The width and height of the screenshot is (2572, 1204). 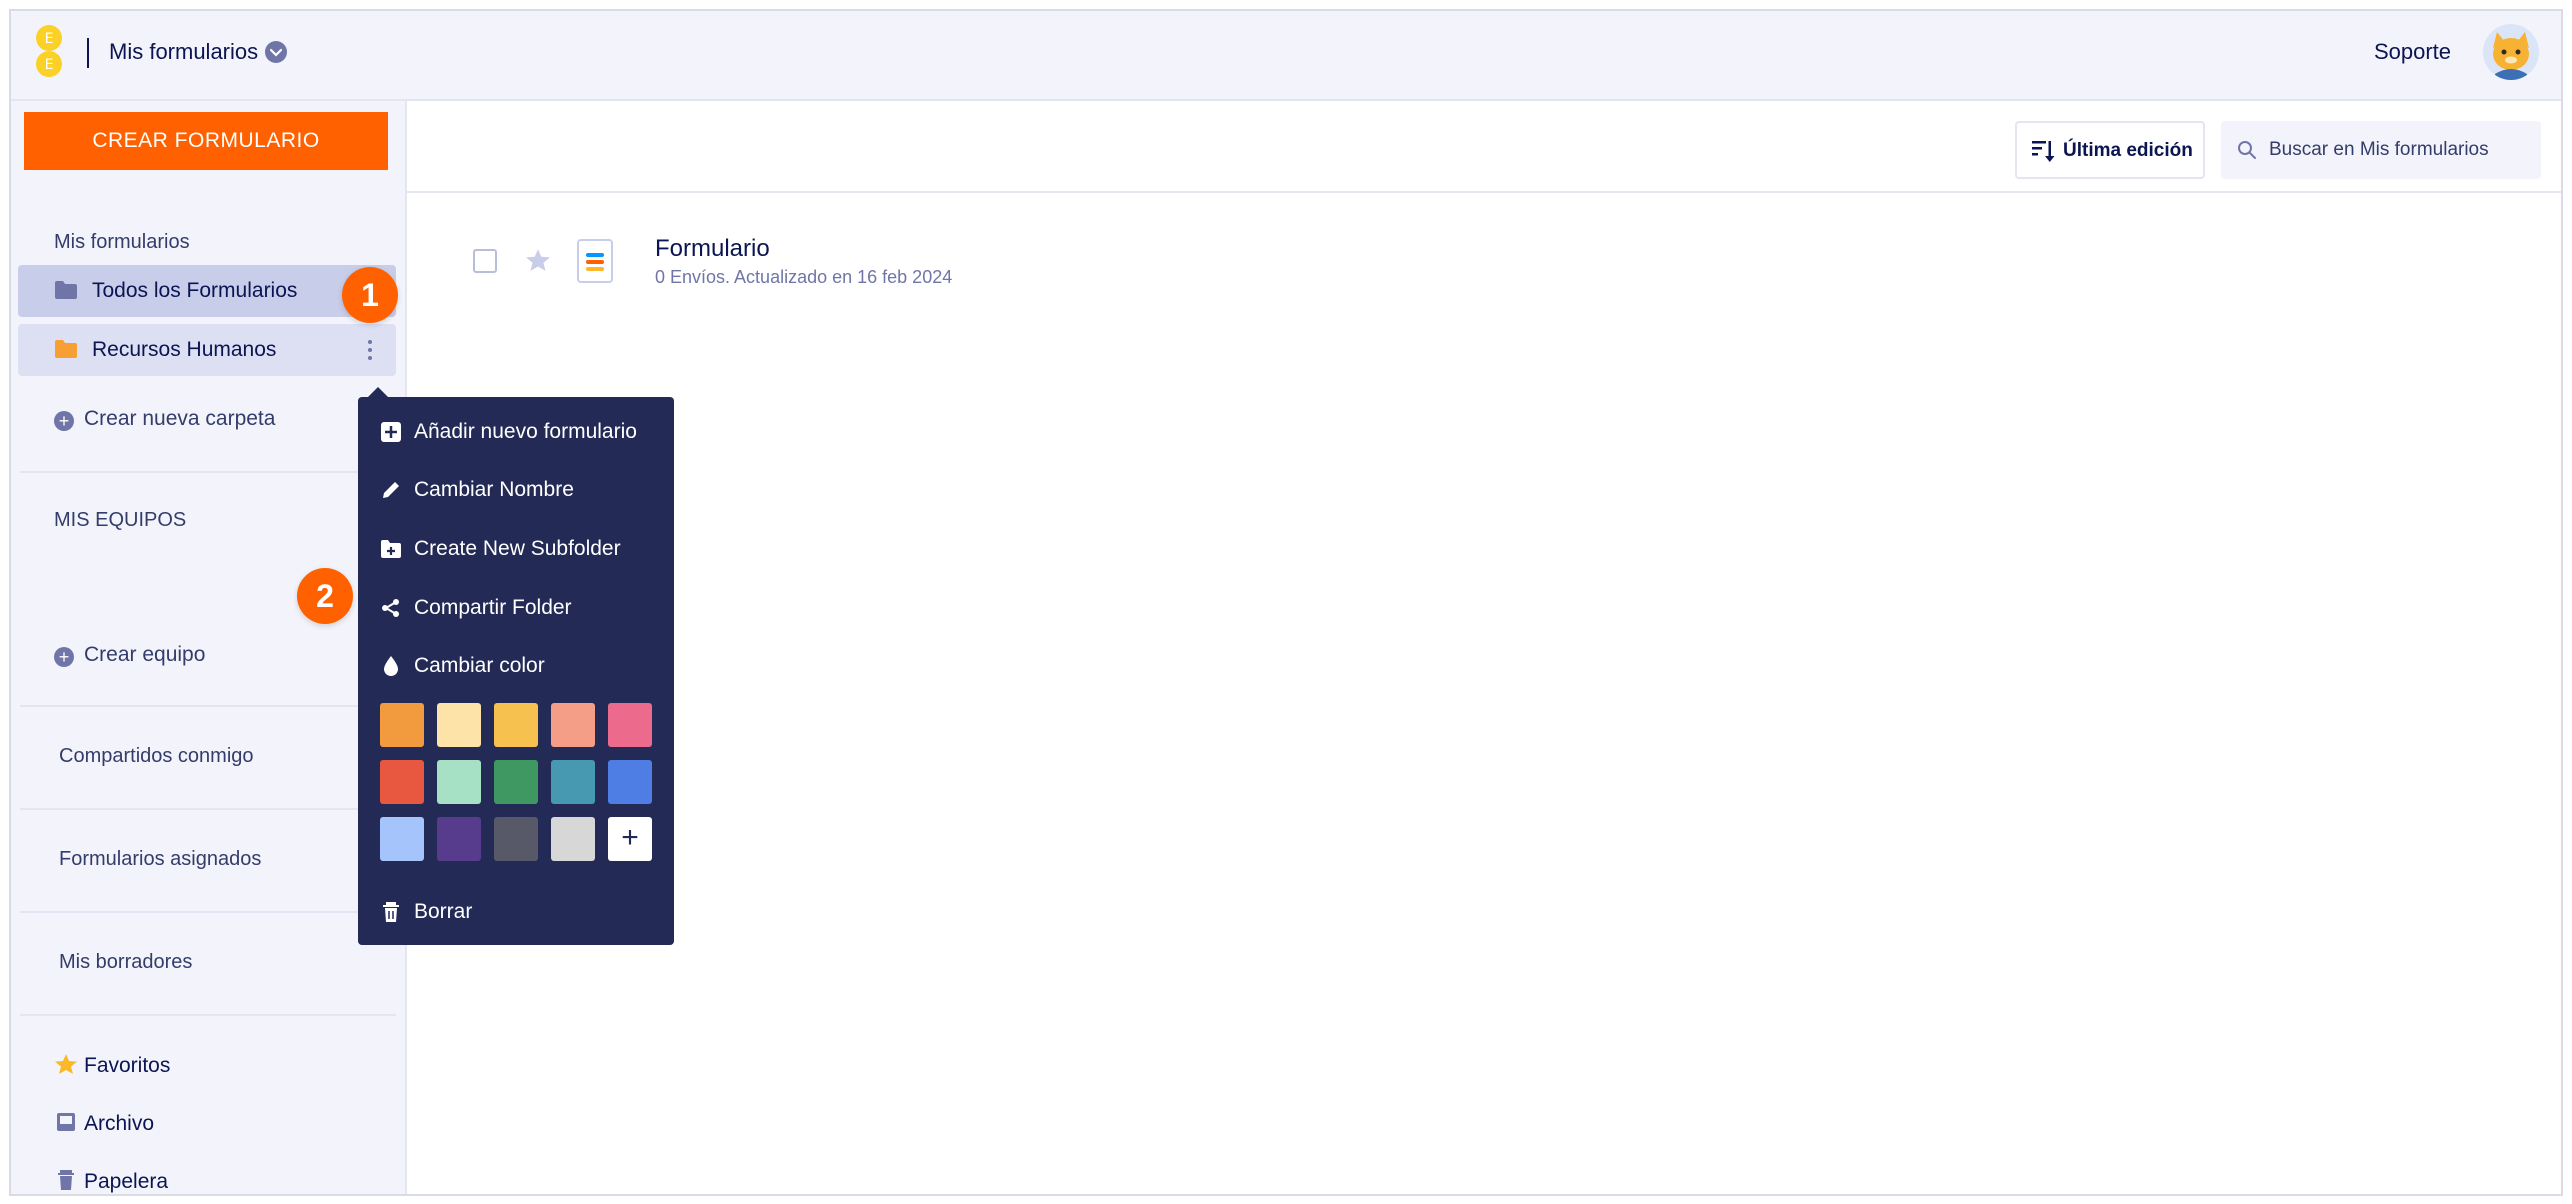 What do you see at coordinates (493, 607) in the screenshot?
I see `menu-item-label: Compartir Folder` at bounding box center [493, 607].